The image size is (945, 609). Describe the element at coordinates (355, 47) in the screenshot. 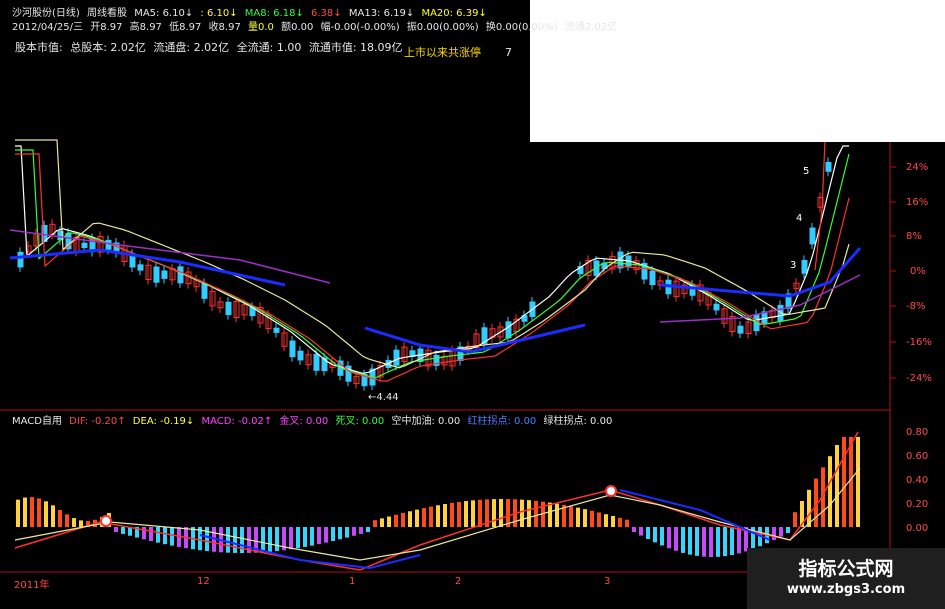

I see `float-market-value: 流通市值: 18.09亿` at that location.